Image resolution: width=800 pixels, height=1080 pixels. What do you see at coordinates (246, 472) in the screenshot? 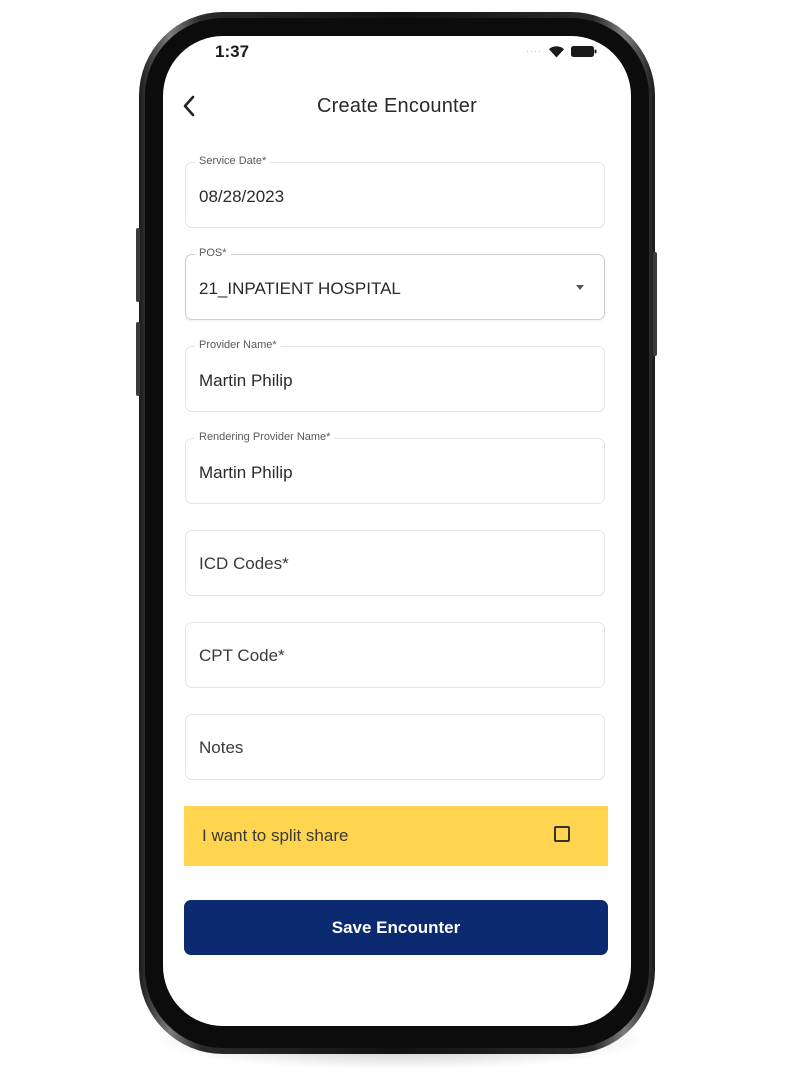
I see `rendering-provider-name-value: Martin Philip` at bounding box center [246, 472].